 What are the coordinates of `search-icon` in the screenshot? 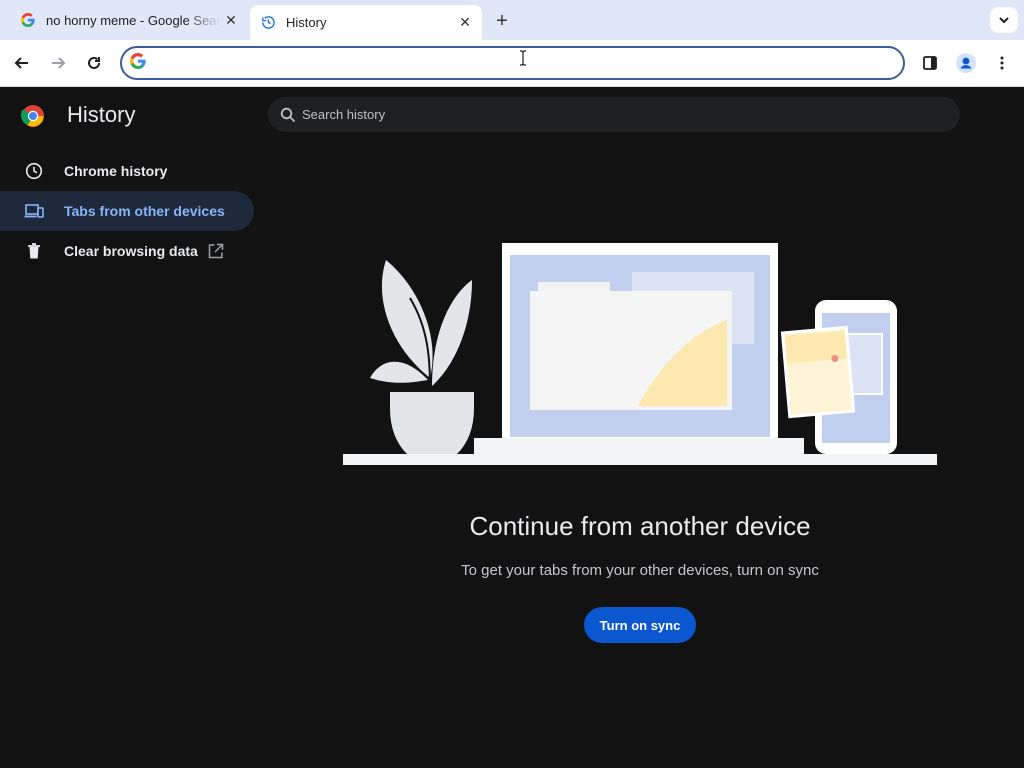 It's located at (288, 114).